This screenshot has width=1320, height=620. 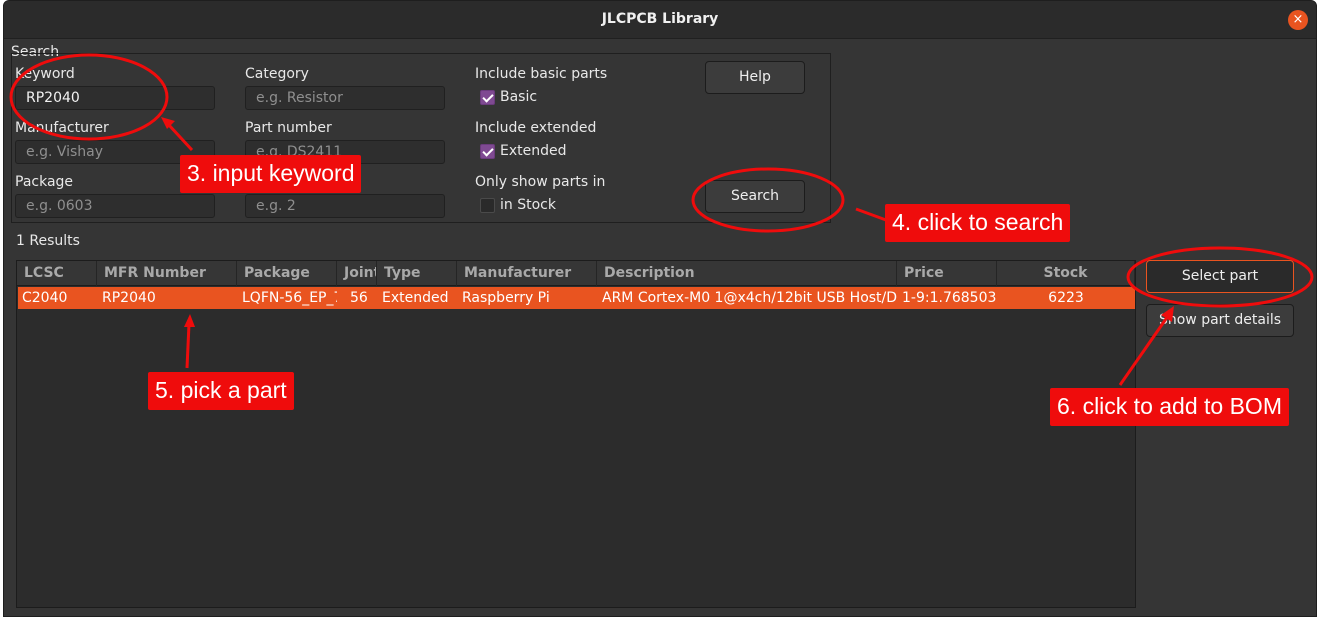 I want to click on annotation-step4: 4. click to search, so click(x=978, y=223).